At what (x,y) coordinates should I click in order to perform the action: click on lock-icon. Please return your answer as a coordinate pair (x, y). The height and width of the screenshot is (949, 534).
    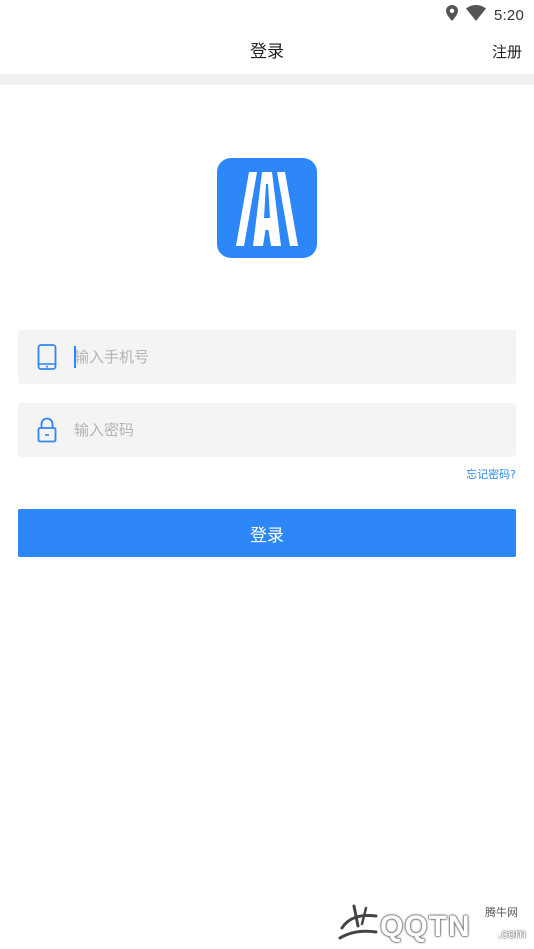
    Looking at the image, I should click on (47, 430).